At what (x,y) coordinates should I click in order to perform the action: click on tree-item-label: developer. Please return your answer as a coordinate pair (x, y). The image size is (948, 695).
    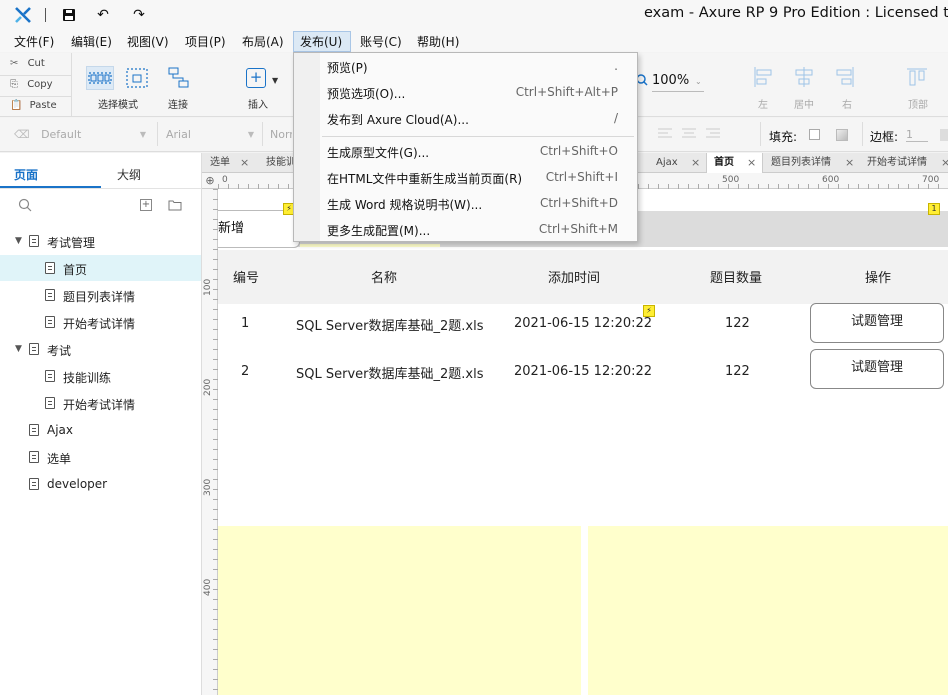
    Looking at the image, I should click on (77, 484).